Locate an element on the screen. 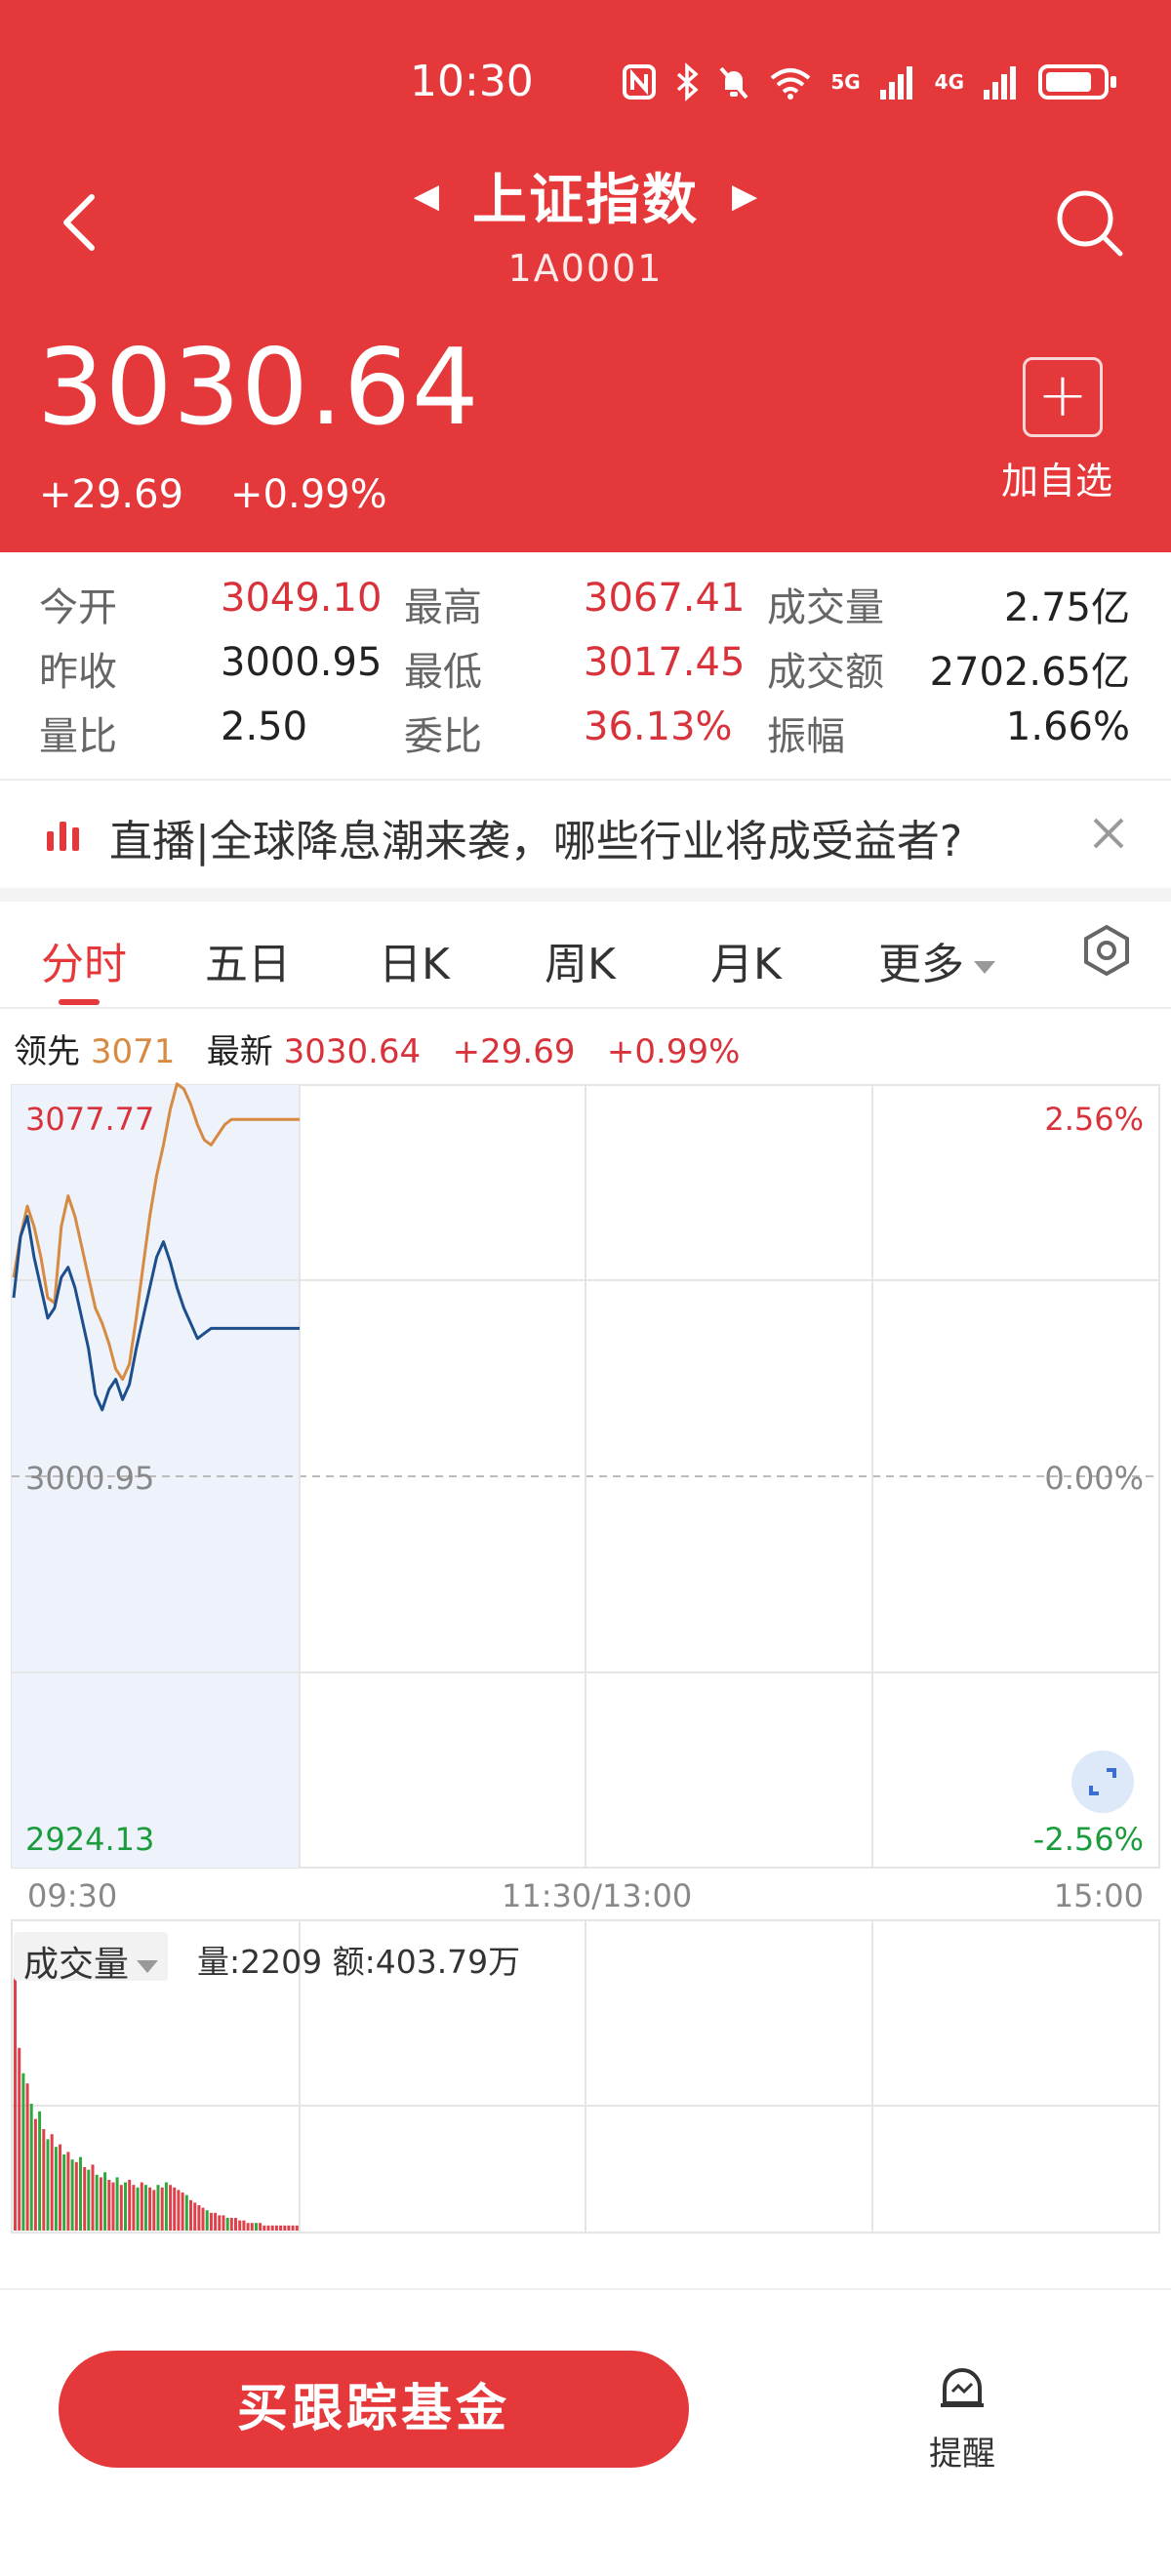 This screenshot has width=1171, height=2576. volume-indicator-select: 成交量 is located at coordinates (91, 1958).